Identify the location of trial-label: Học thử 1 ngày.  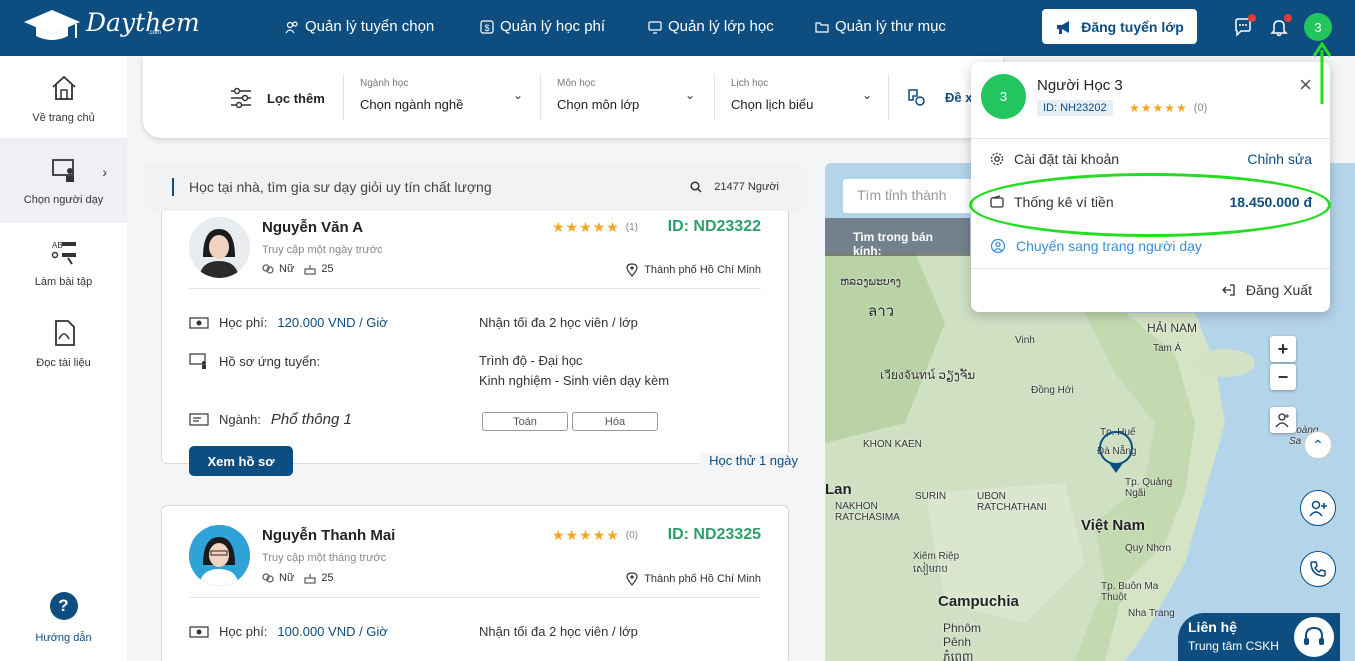
(753, 460).